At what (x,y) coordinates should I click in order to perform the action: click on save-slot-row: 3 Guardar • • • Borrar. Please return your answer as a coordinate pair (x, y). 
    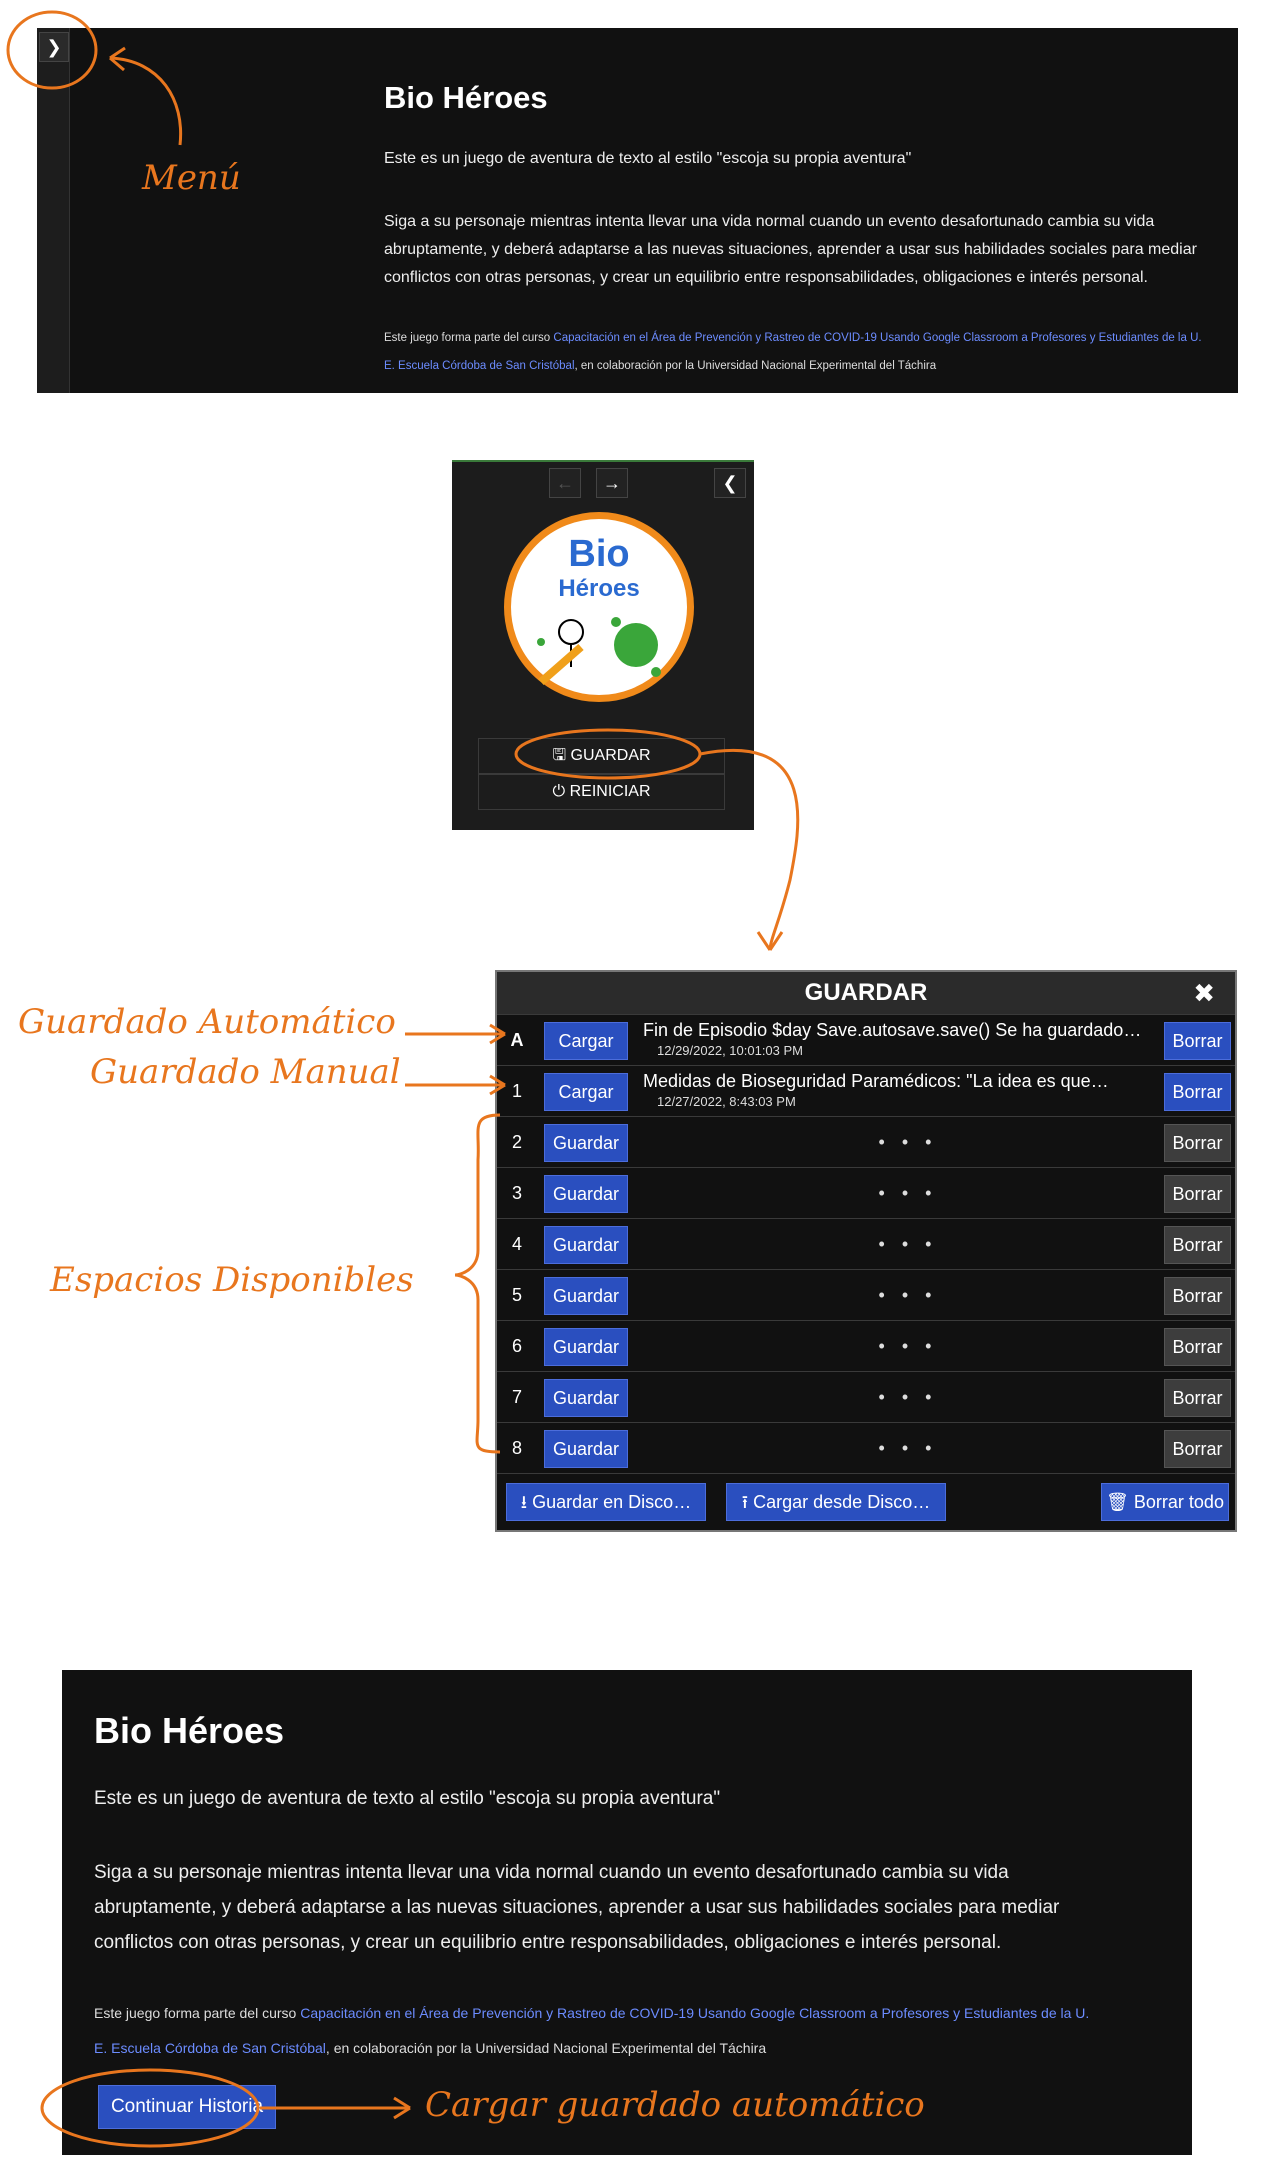
    Looking at the image, I should click on (866, 1193).